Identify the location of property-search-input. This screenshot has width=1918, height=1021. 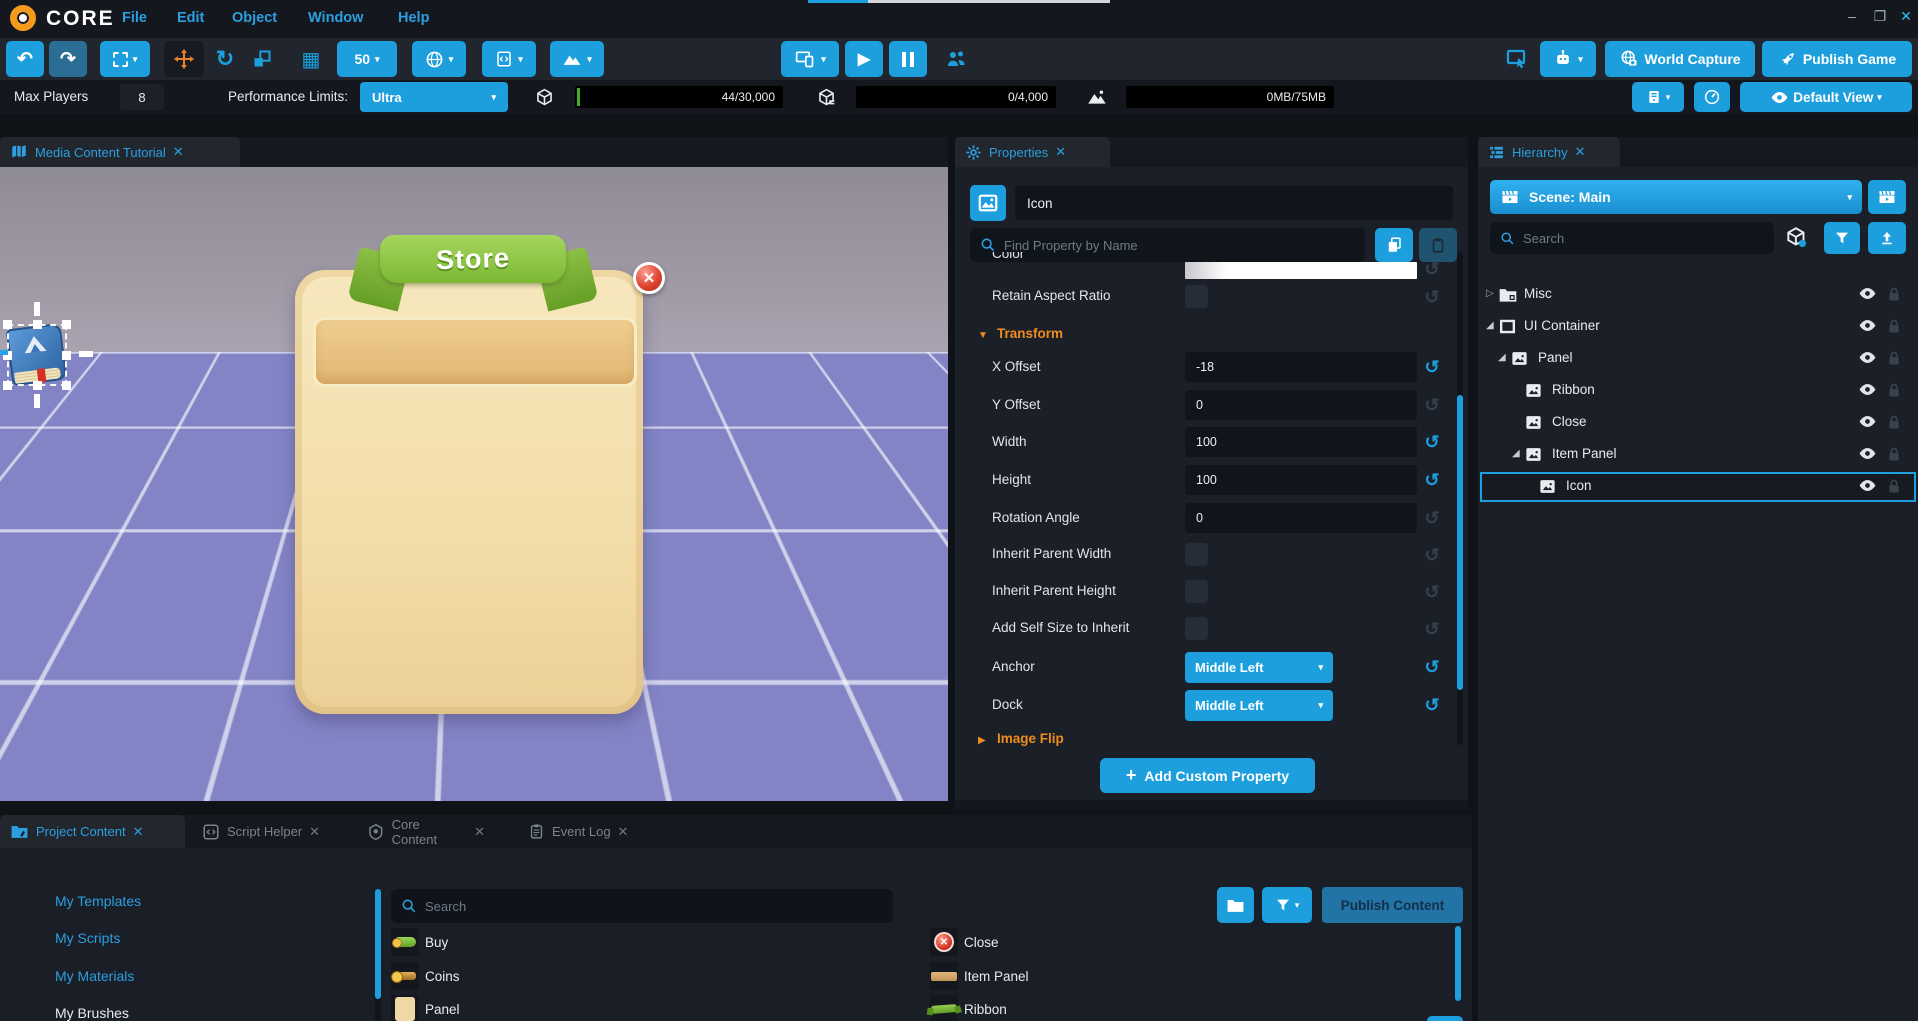
(1179, 245).